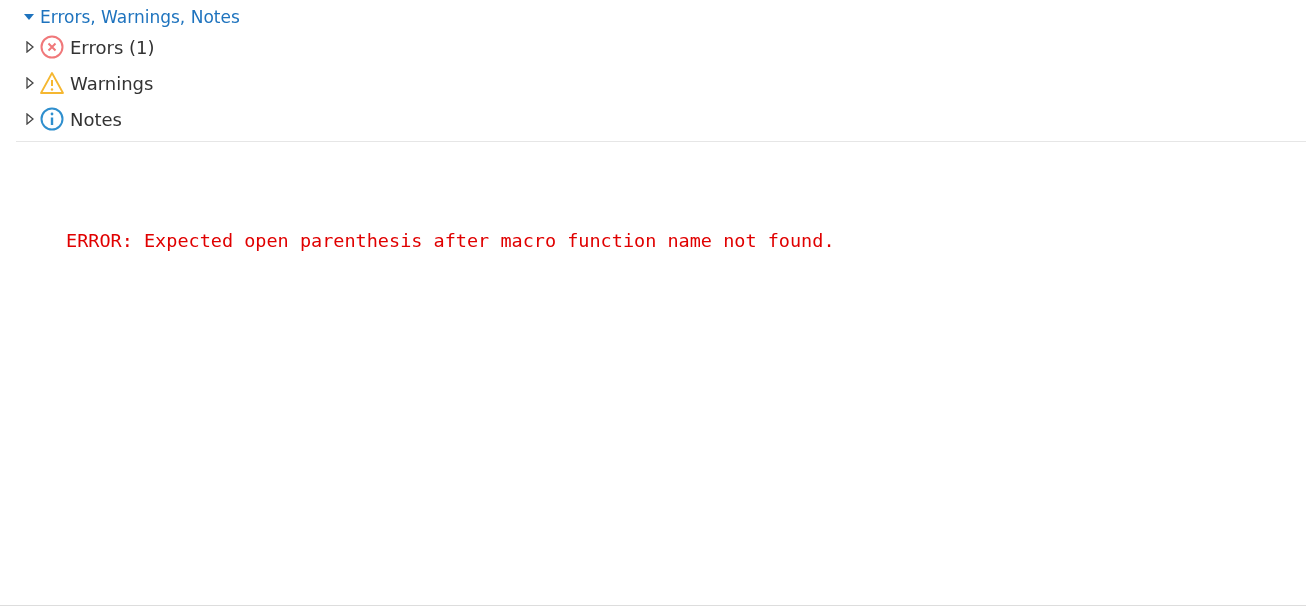  I want to click on tree-item: Errors (1), so click(112, 47).